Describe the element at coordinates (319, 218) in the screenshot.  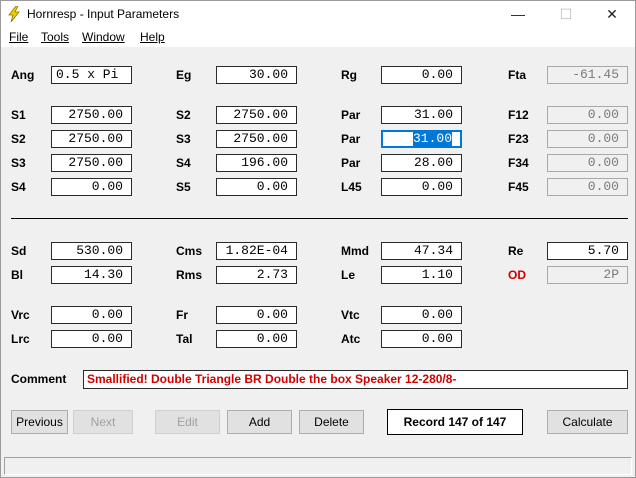
I see `section-divider` at that location.